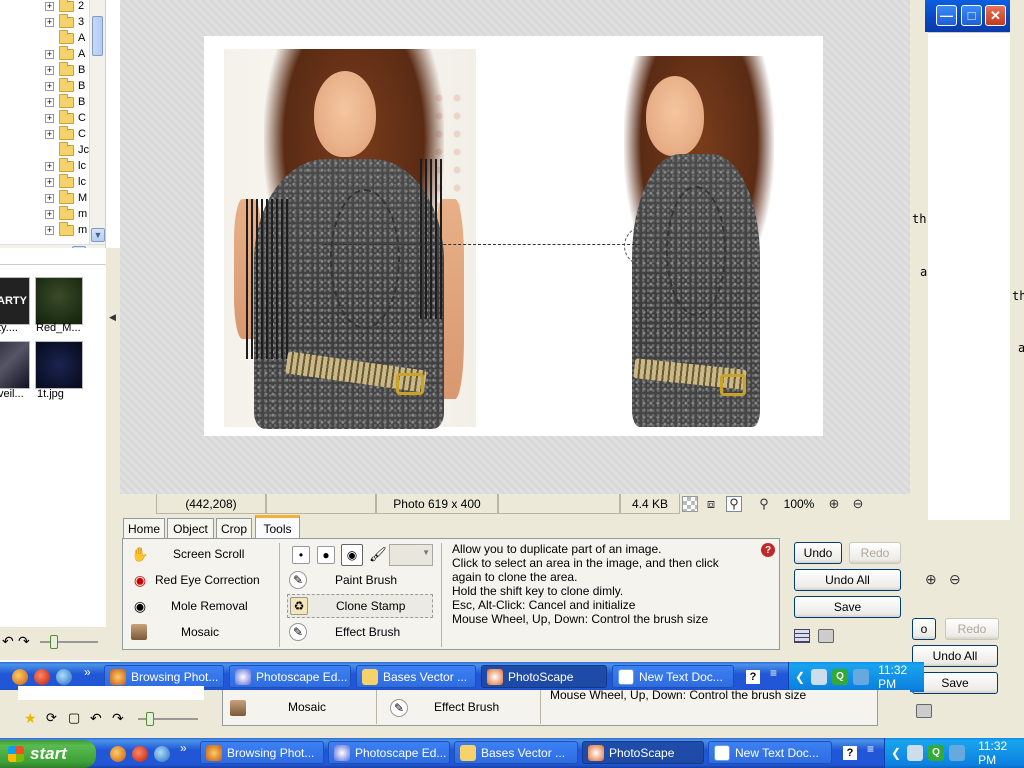 Image resolution: width=1024 pixels, height=768 pixels. Describe the element at coordinates (957, 753) in the screenshot. I see `tray-app-icon` at that location.